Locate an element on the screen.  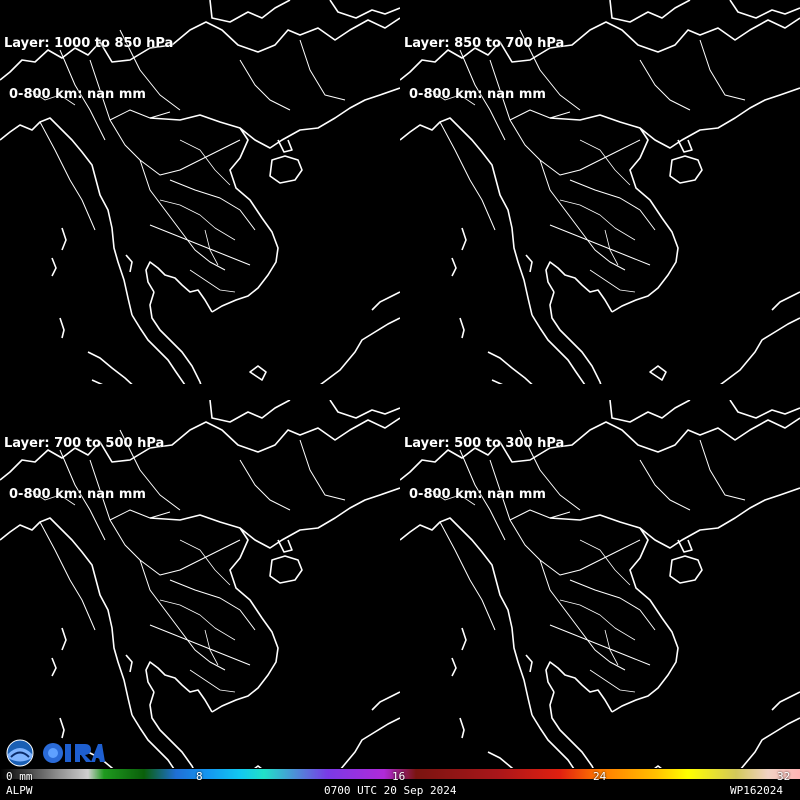
panel-caption: Layer: 1000 to 850 hPa 0-800 km: nan mm is located at coordinates (88, 69).